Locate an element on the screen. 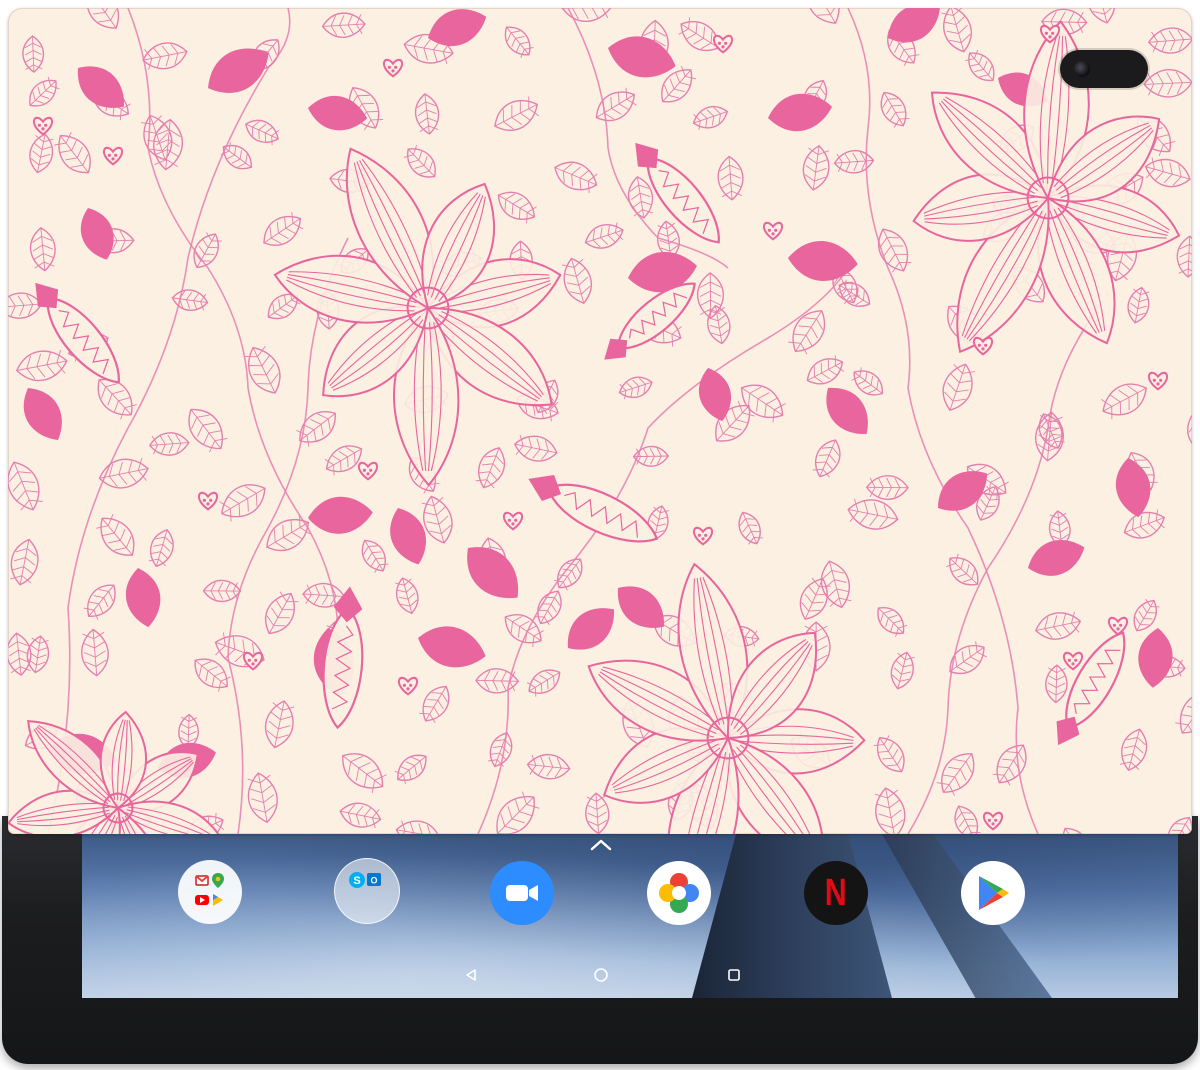 Image resolution: width=1200 pixels, height=1070 pixels. zoom-icon is located at coordinates (522, 893).